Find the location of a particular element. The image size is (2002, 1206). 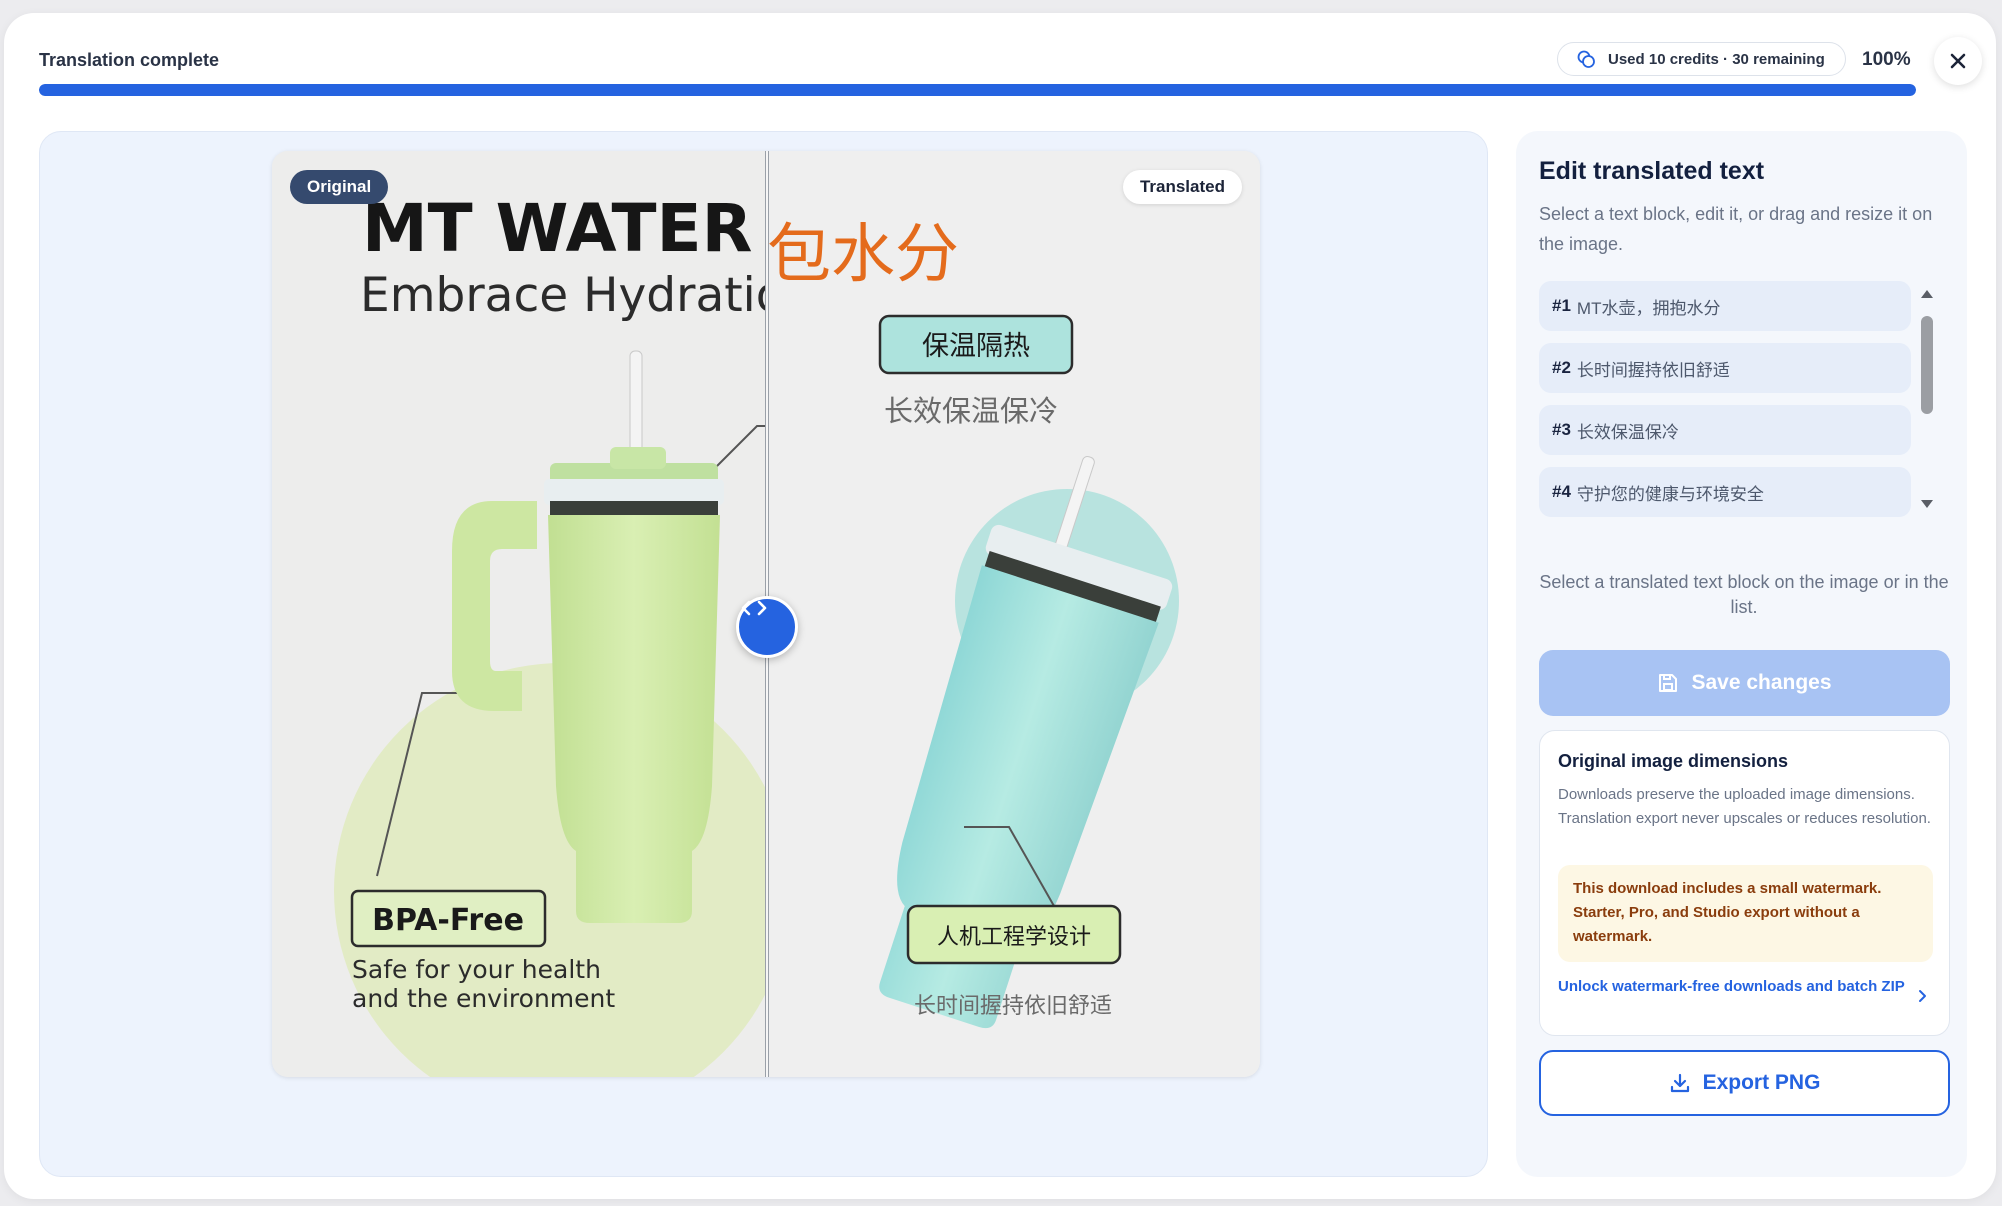

export-png-button: Export PNG is located at coordinates (1744, 1083).